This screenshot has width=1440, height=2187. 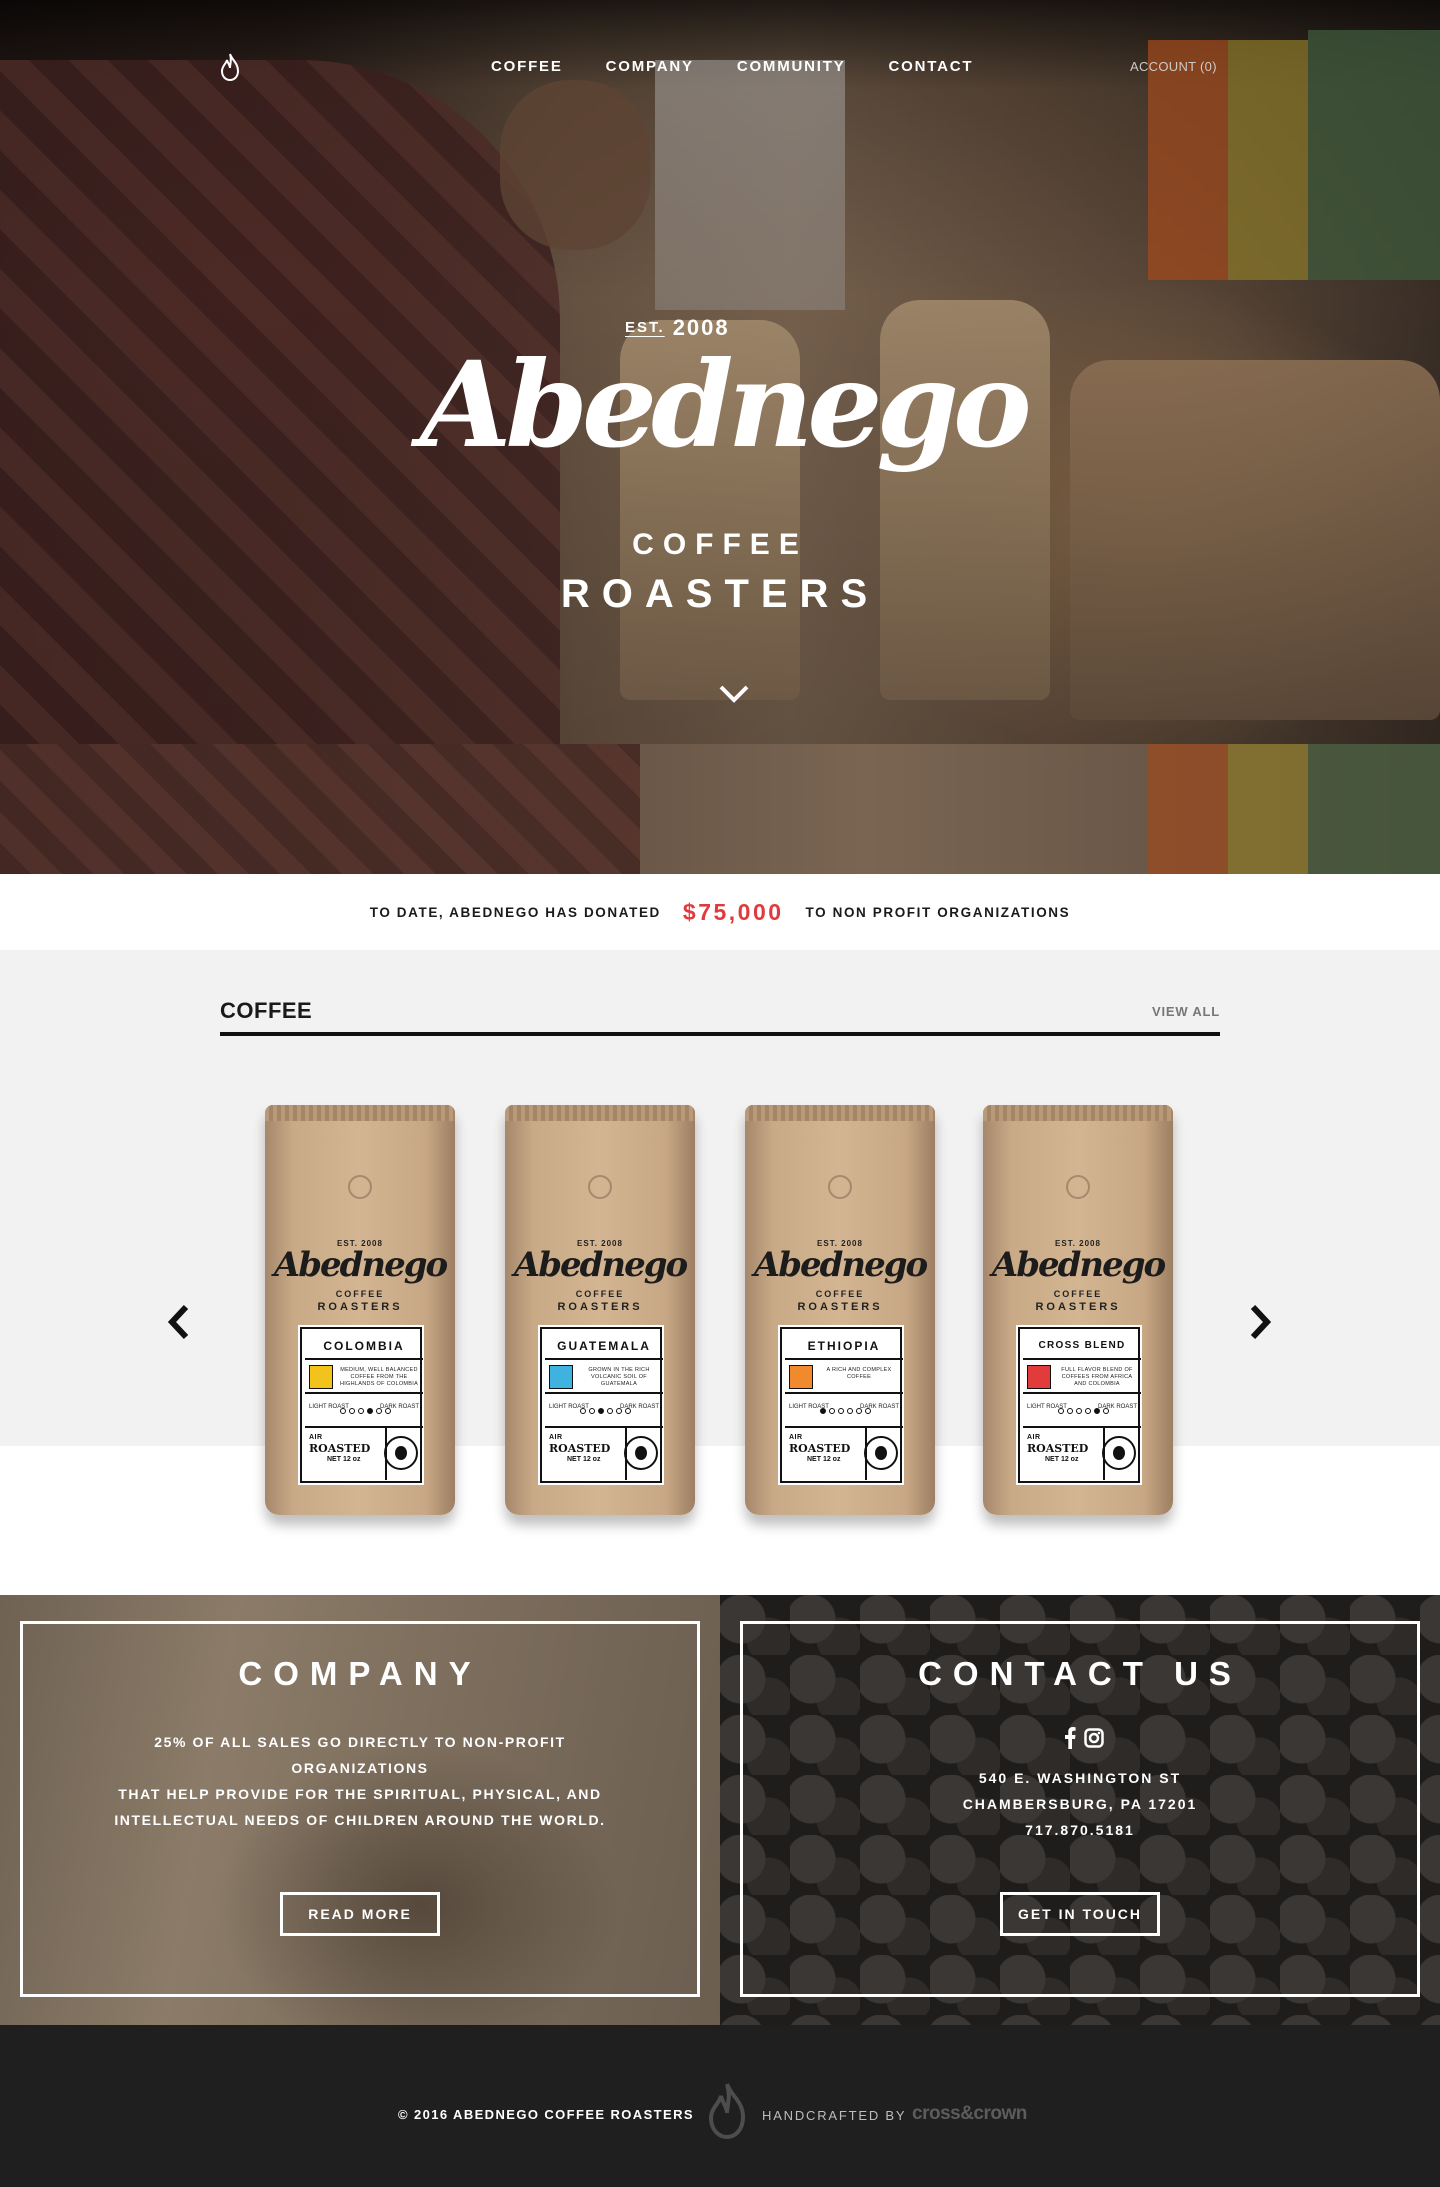 I want to click on net-weight: NET 12 oz, so click(x=584, y=1459).